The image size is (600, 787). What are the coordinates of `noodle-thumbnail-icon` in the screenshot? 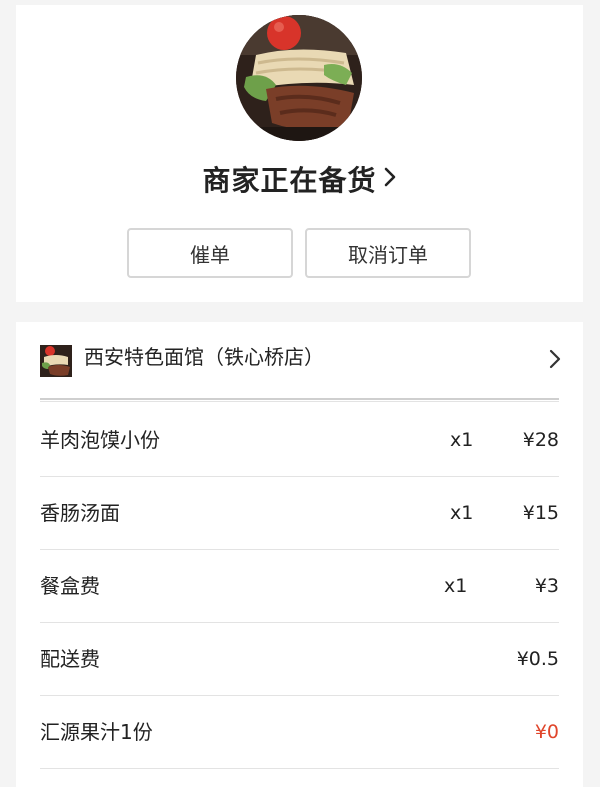 It's located at (56, 361).